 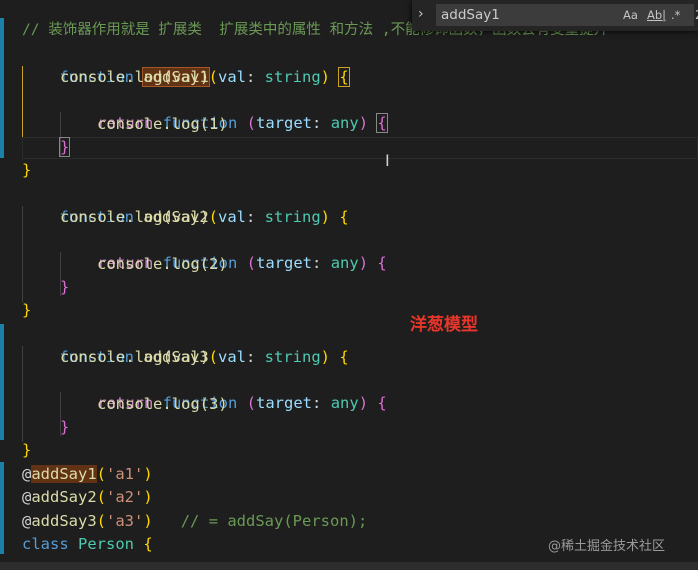 I want to click on regex-icon: .*, so click(x=675, y=15).